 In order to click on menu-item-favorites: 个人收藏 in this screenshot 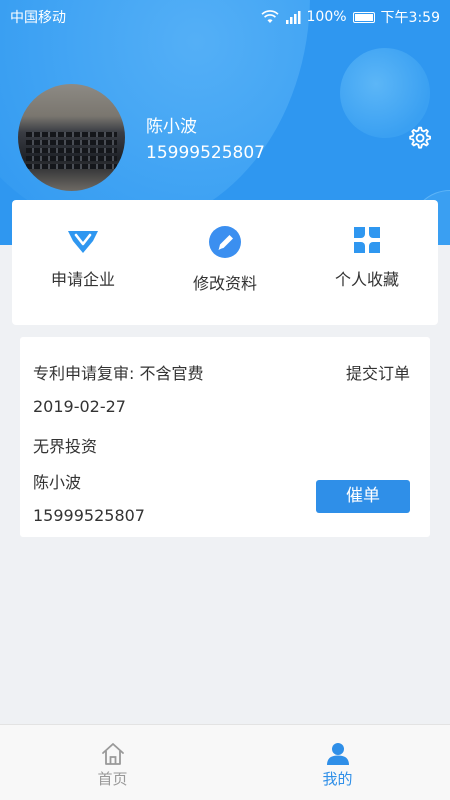, I will do `click(367, 262)`.